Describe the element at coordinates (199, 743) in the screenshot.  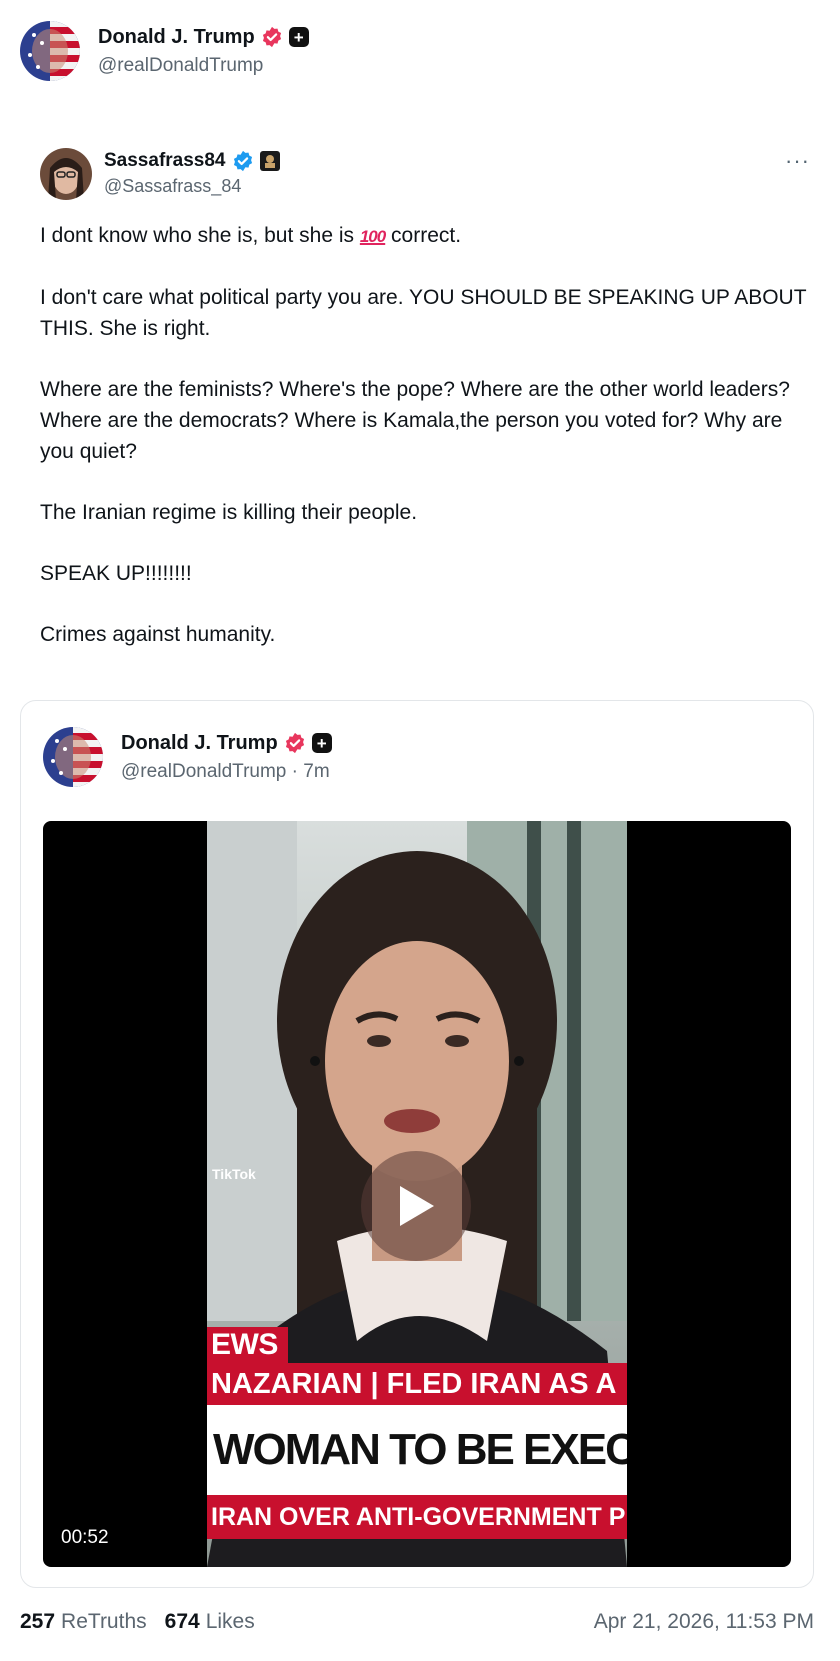
I see `quoted-author-name: Donald J. Trump` at that location.